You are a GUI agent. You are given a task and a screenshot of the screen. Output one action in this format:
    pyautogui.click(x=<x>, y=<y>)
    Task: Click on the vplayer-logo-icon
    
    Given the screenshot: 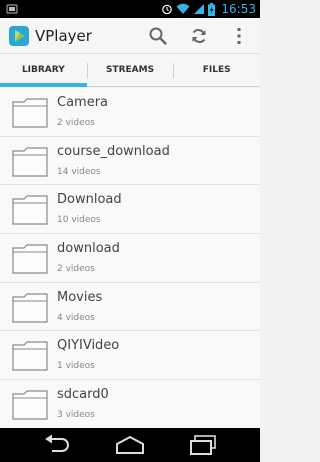 What is the action you would take?
    pyautogui.click(x=19, y=36)
    